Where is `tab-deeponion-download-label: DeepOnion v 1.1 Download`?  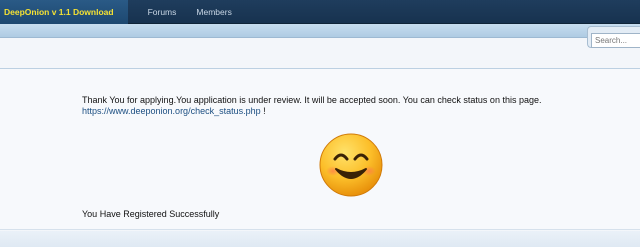 tab-deeponion-download-label: DeepOnion v 1.1 Download is located at coordinates (59, 11).